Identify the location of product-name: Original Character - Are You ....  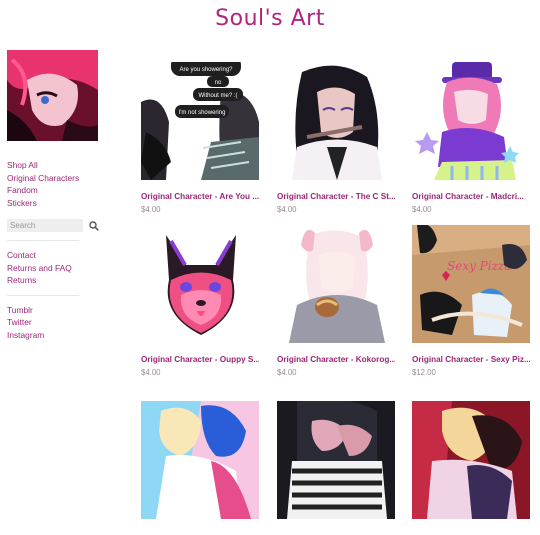
(200, 196).